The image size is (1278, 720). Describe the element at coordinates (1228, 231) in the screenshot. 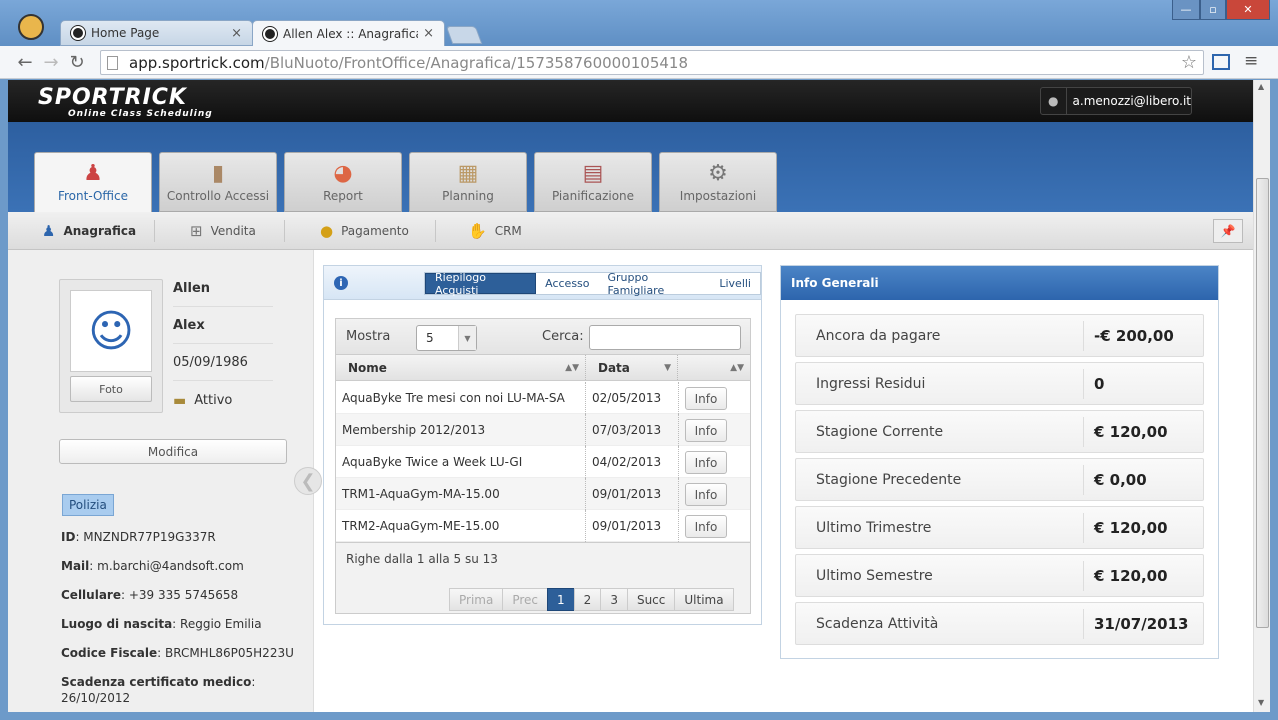

I see `pin-button: 📌` at that location.